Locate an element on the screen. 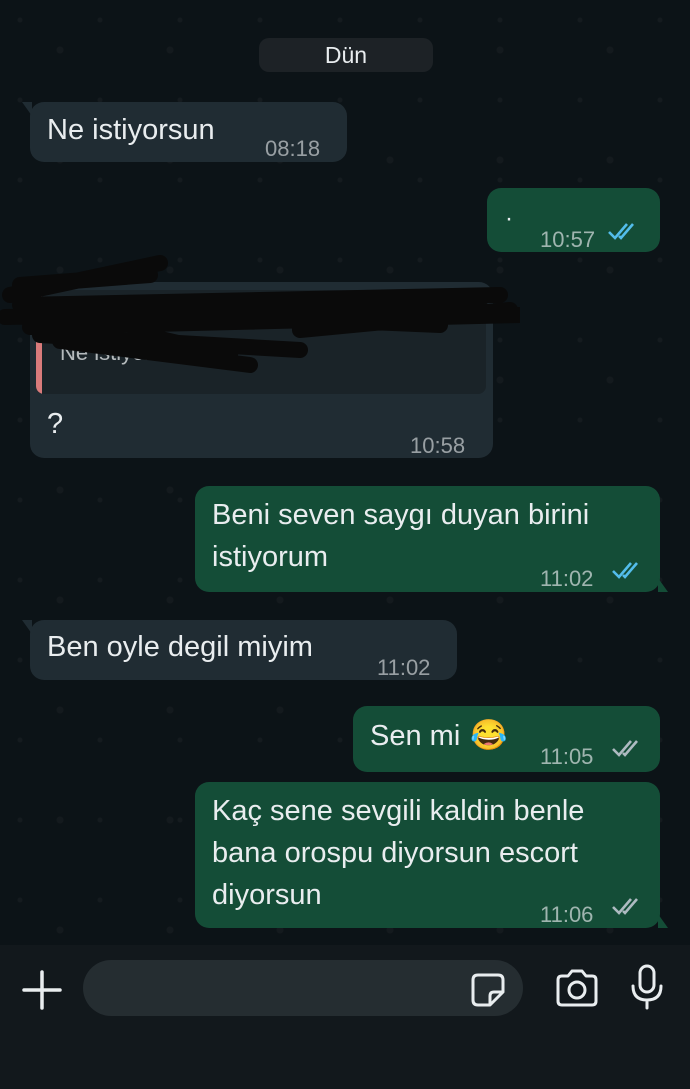 Image resolution: width=690 pixels, height=1089 pixels. message-time: 08:18 is located at coordinates (293, 148).